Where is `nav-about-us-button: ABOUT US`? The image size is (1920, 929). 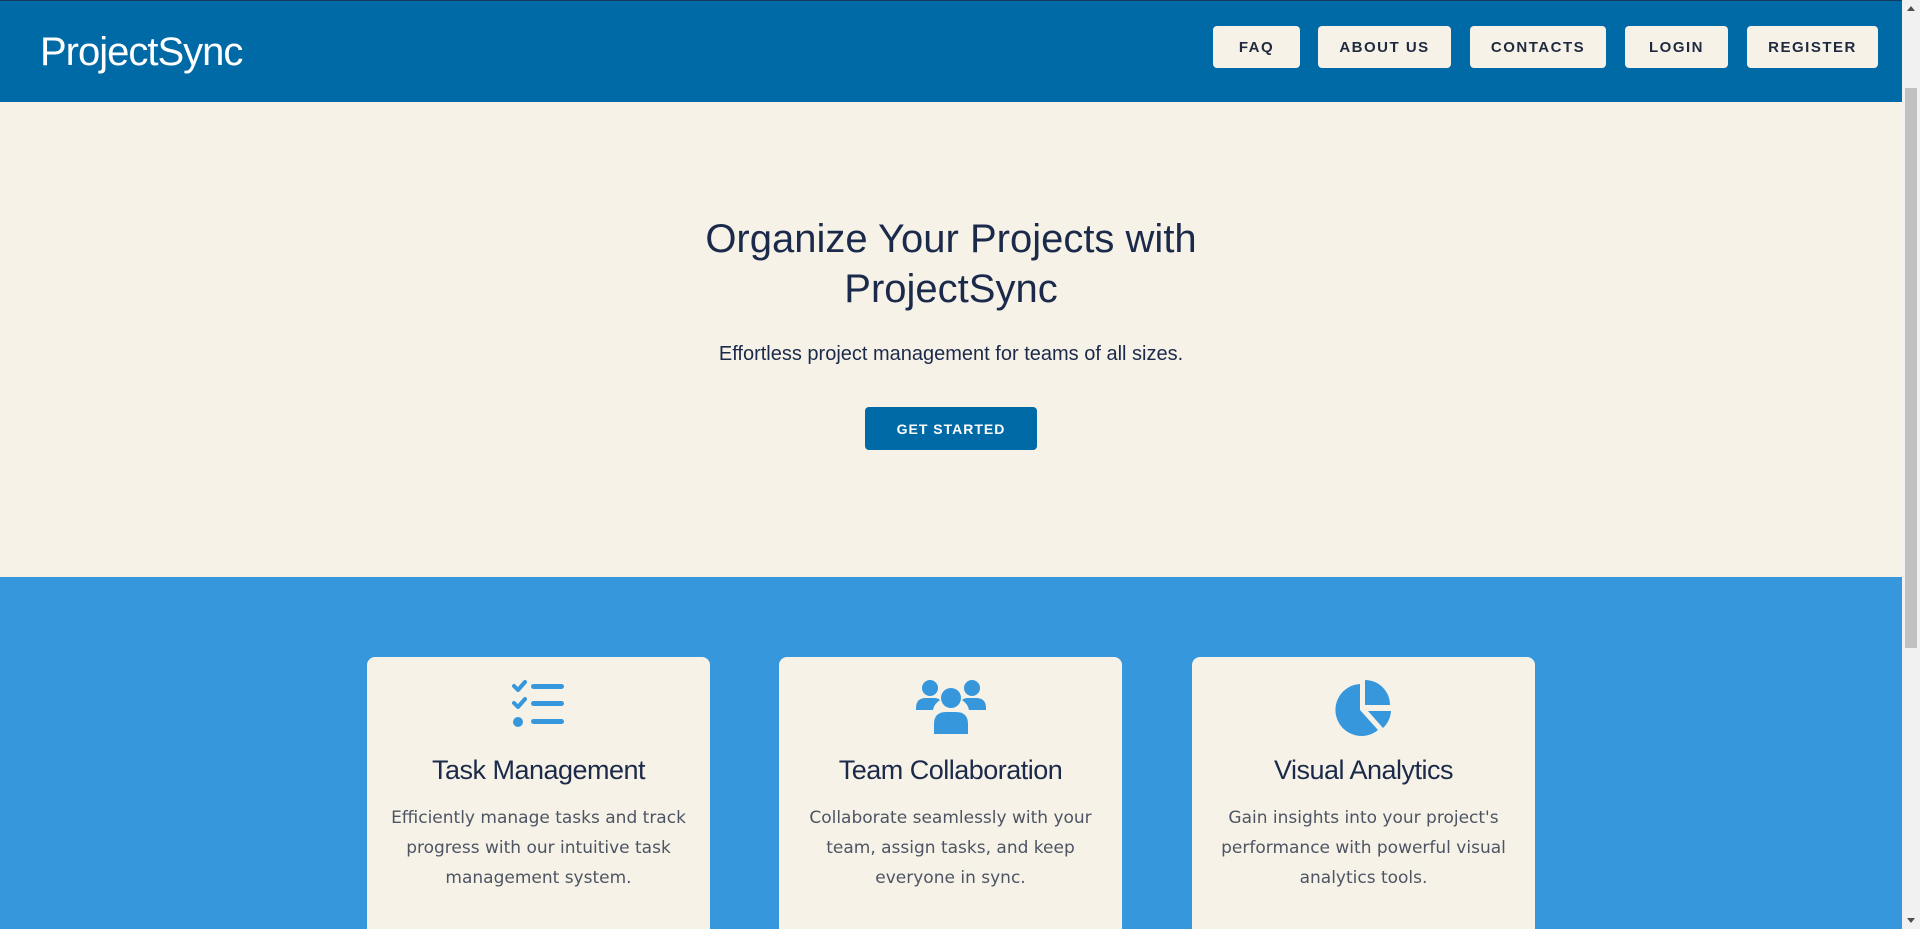
nav-about-us-button: ABOUT US is located at coordinates (1384, 47).